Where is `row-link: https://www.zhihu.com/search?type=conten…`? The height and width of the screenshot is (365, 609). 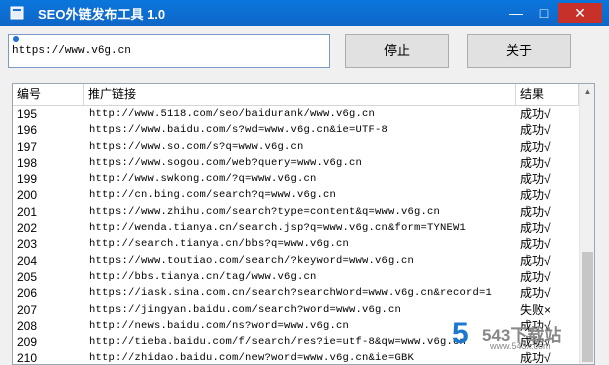
row-link: https://www.zhihu.com/search?type=conten… is located at coordinates (265, 211).